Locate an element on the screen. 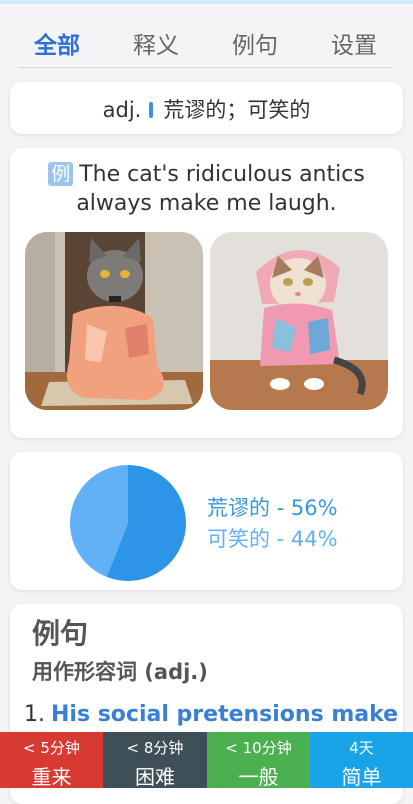 This screenshot has width=413, height=804. grade-easy-label: 简单 is located at coordinates (361, 777).